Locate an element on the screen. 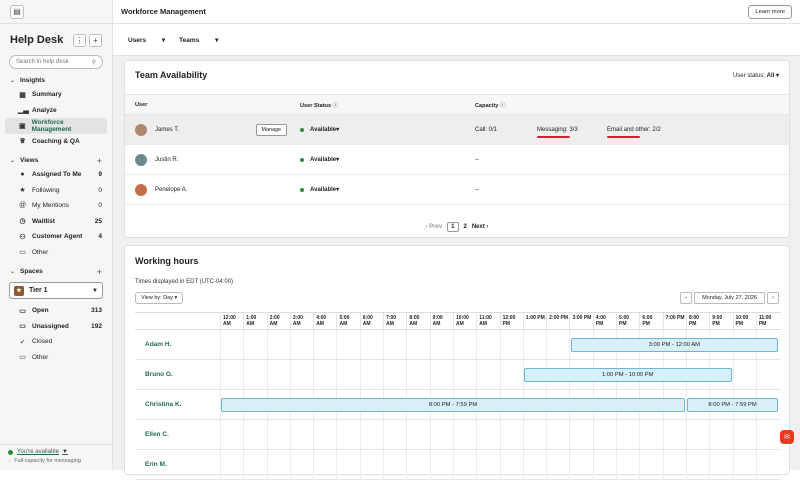 The height and width of the screenshot is (480, 800). hour-label: 3:00 AM is located at coordinates (301, 321).